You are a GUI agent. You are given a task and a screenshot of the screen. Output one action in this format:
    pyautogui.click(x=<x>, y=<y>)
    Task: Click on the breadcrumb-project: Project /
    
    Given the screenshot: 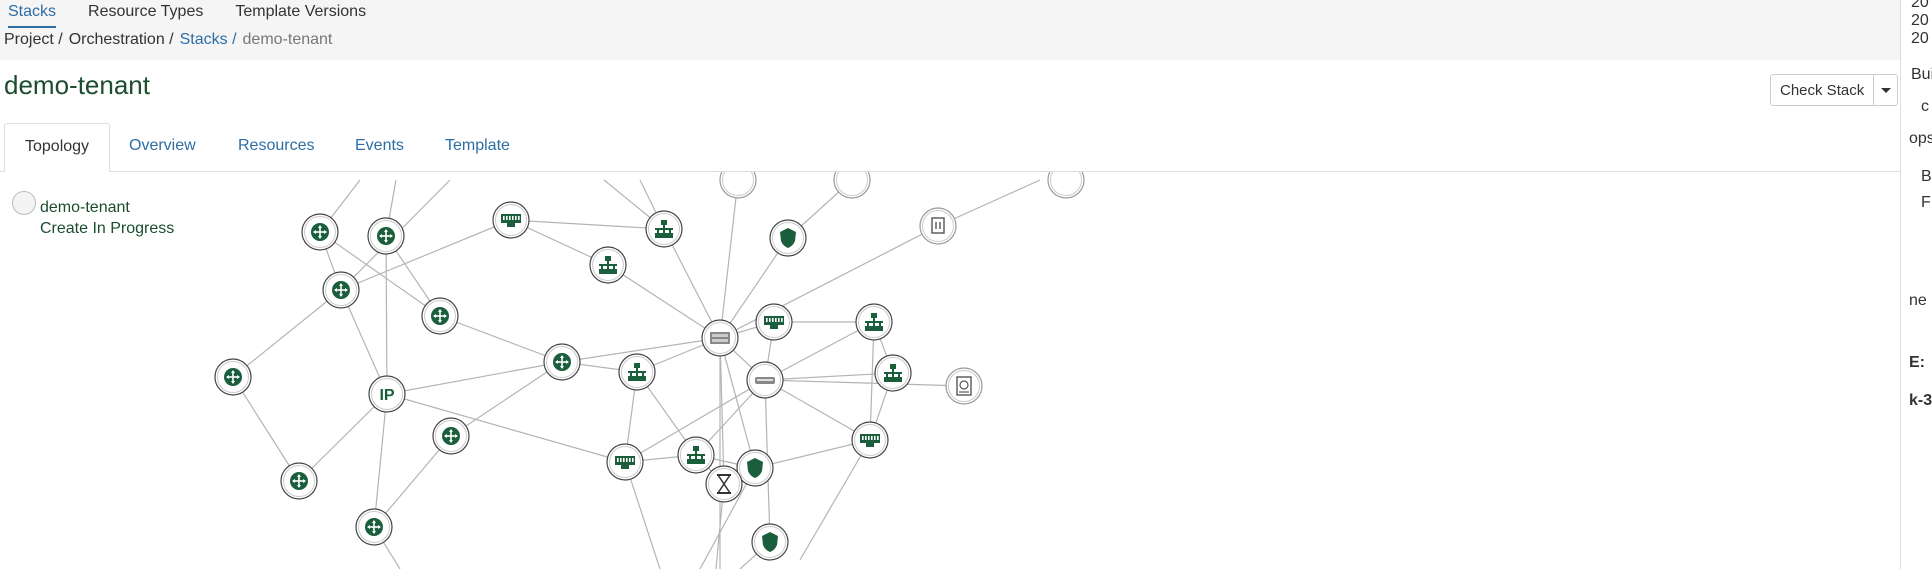 What is the action you would take?
    pyautogui.click(x=33, y=39)
    